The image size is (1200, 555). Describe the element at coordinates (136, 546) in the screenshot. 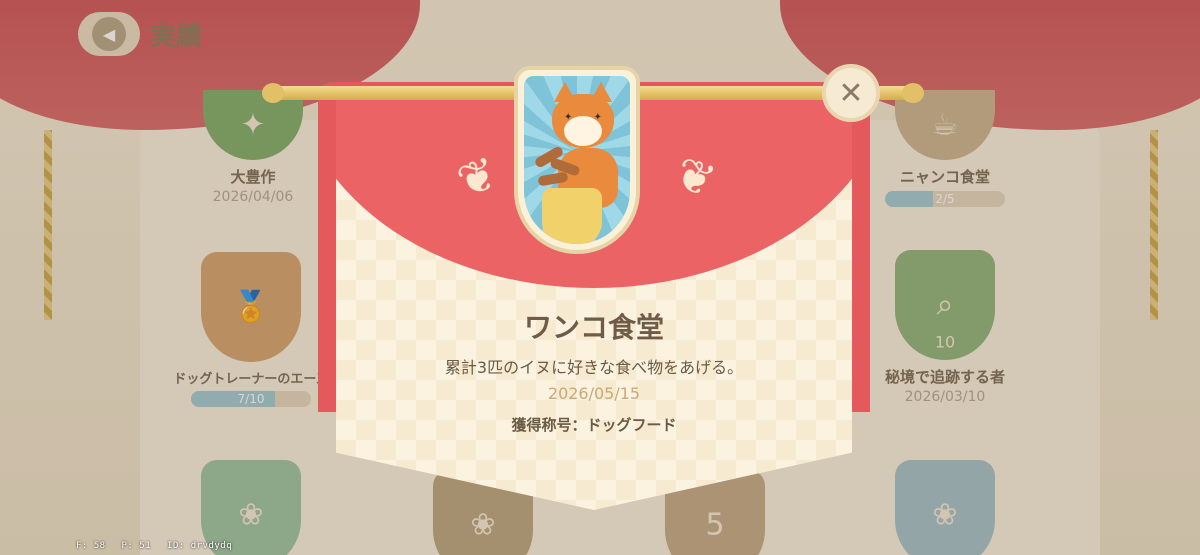

I see `debug-ping: P: 51` at that location.